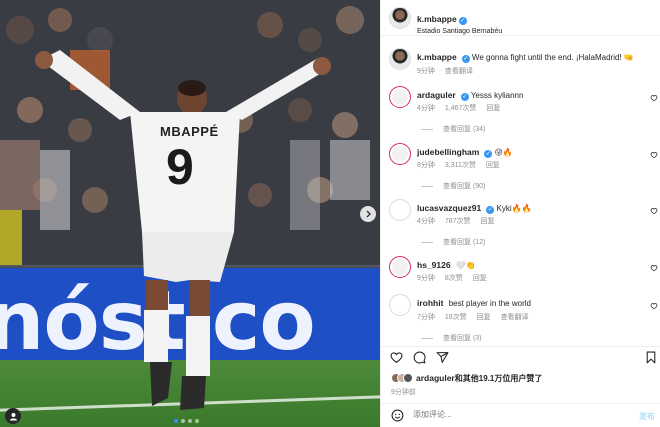 This screenshot has height=427, width=660. What do you see at coordinates (419, 357) in the screenshot?
I see `comment-icon` at bounding box center [419, 357].